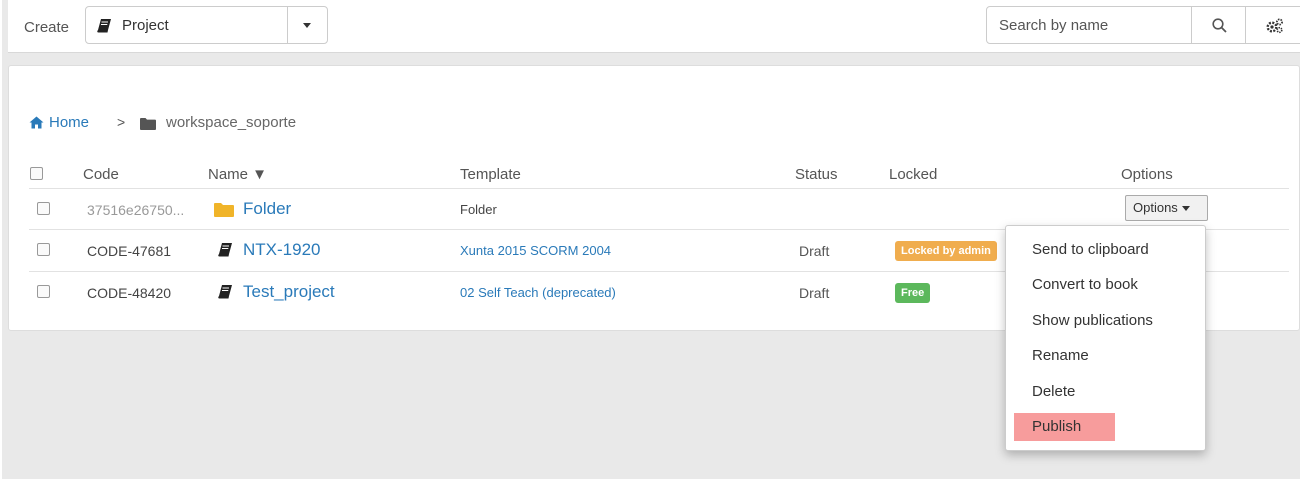 This screenshot has height=479, width=1300. What do you see at coordinates (237, 174) in the screenshot?
I see `col-header-name: Name ▼` at bounding box center [237, 174].